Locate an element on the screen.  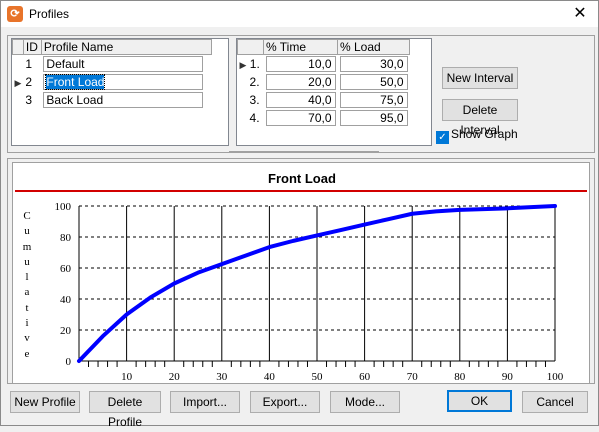
show-graph-checkbox: ✓ Show Graph is located at coordinates (477, 135).